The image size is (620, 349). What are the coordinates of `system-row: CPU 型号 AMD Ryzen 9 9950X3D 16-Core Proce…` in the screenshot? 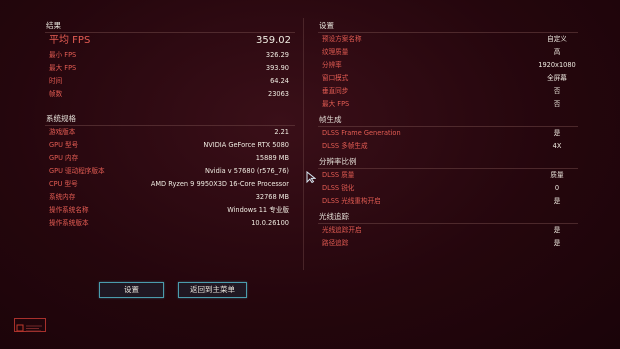 It's located at (170, 184).